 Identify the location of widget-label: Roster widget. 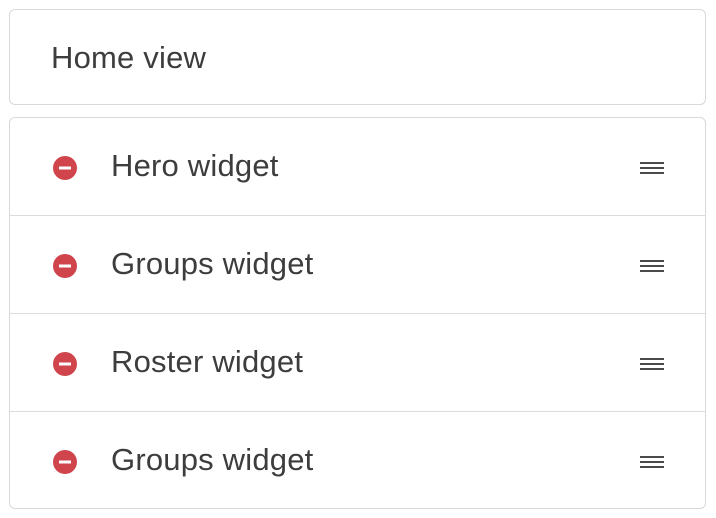
(207, 361).